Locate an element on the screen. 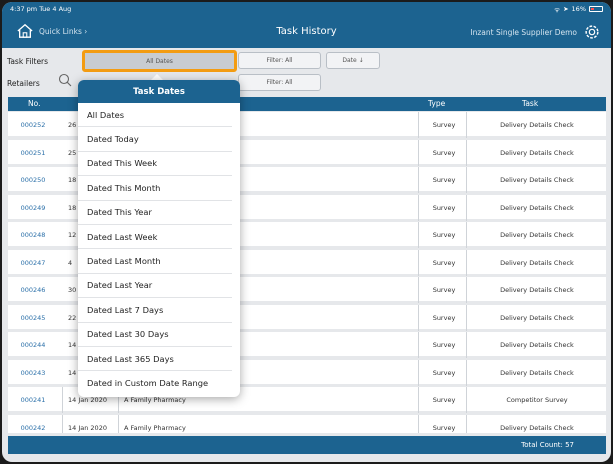  status-time: 4:37 pm is located at coordinates (24, 9).